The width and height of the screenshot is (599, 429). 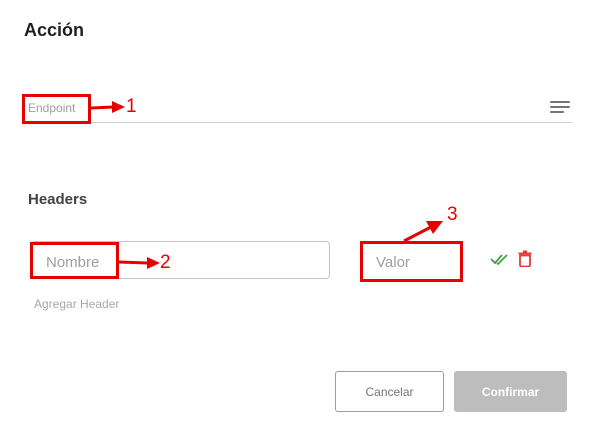 What do you see at coordinates (54, 30) in the screenshot?
I see `dialog-title: Acción` at bounding box center [54, 30].